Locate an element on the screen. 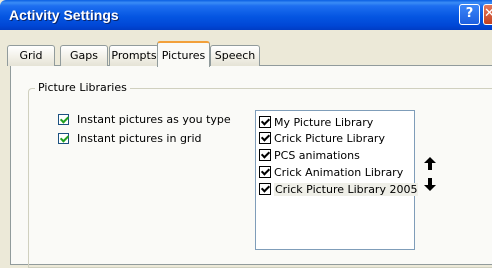 This screenshot has height=268, width=492. library-label: Crick Picture Library is located at coordinates (329, 138).